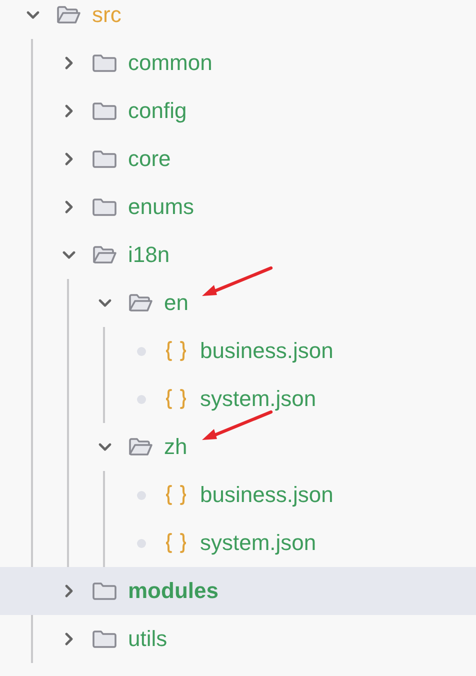 This screenshot has width=476, height=676. I want to click on folder-name: zh, so click(176, 447).